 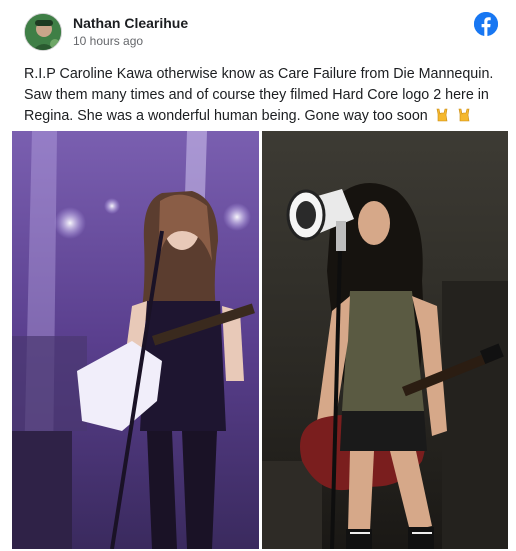 What do you see at coordinates (264, 33) in the screenshot?
I see `post-header: Nathan Clearihue 10 hours ago` at bounding box center [264, 33].